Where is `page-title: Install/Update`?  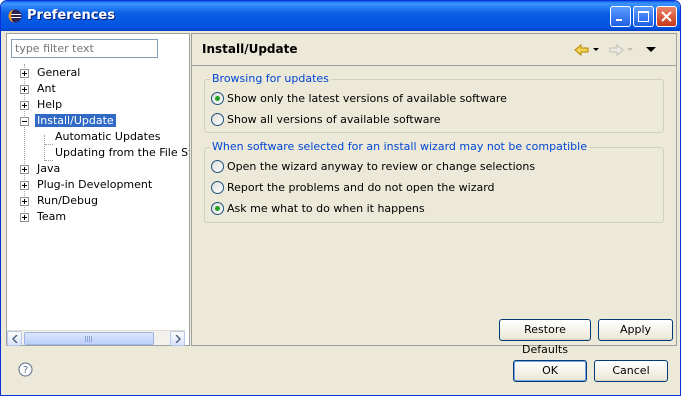
page-title: Install/Update is located at coordinates (250, 49).